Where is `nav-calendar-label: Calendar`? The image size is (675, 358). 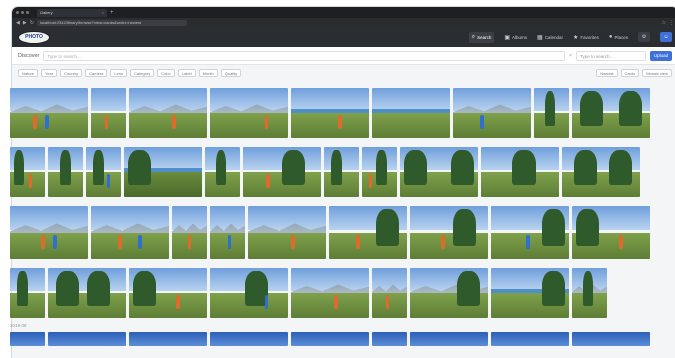 nav-calendar-label: Calendar is located at coordinates (553, 37).